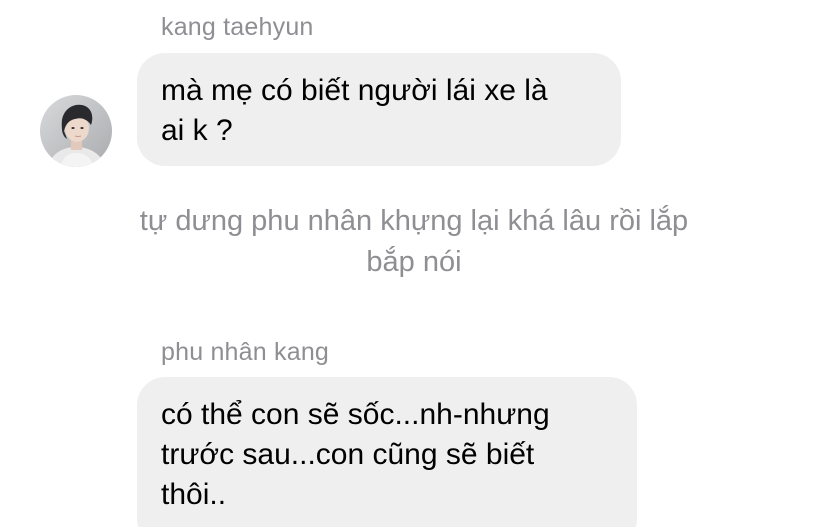 The width and height of the screenshot is (828, 527). What do you see at coordinates (379, 109) in the screenshot?
I see `message-bubble: mà mẹ có biết người lái xe là ai k ?` at bounding box center [379, 109].